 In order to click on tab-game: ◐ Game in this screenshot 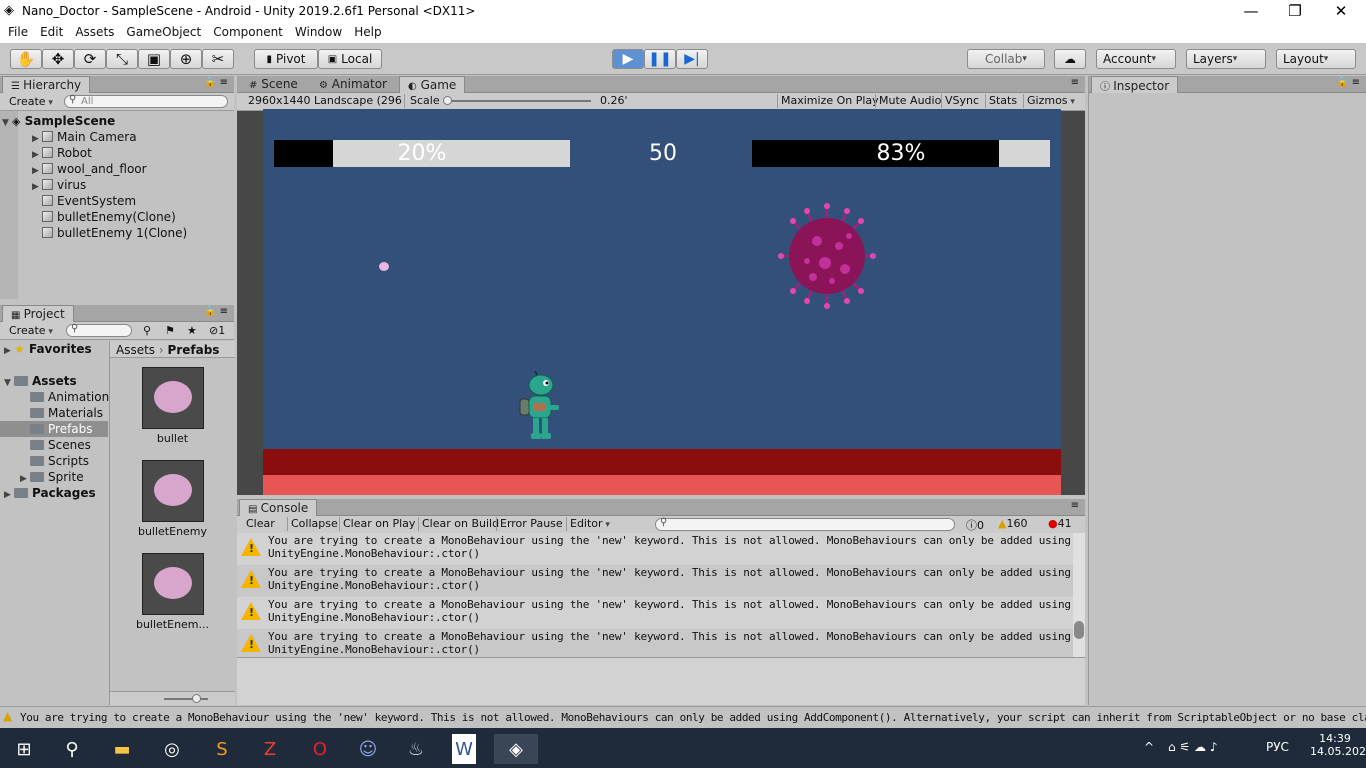, I will do `click(432, 84)`.